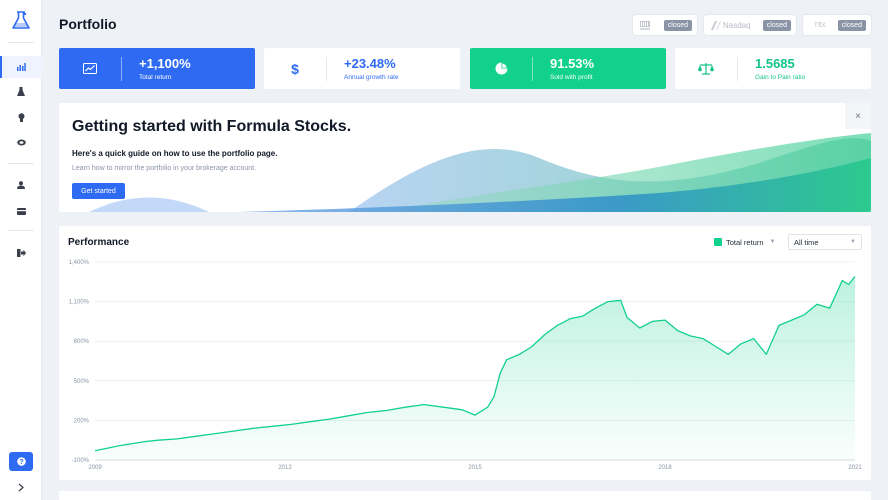 The width and height of the screenshot is (888, 500). I want to click on stat-card-gain-to-pain: 1.5685 Gain to Pain ratio, so click(773, 68).